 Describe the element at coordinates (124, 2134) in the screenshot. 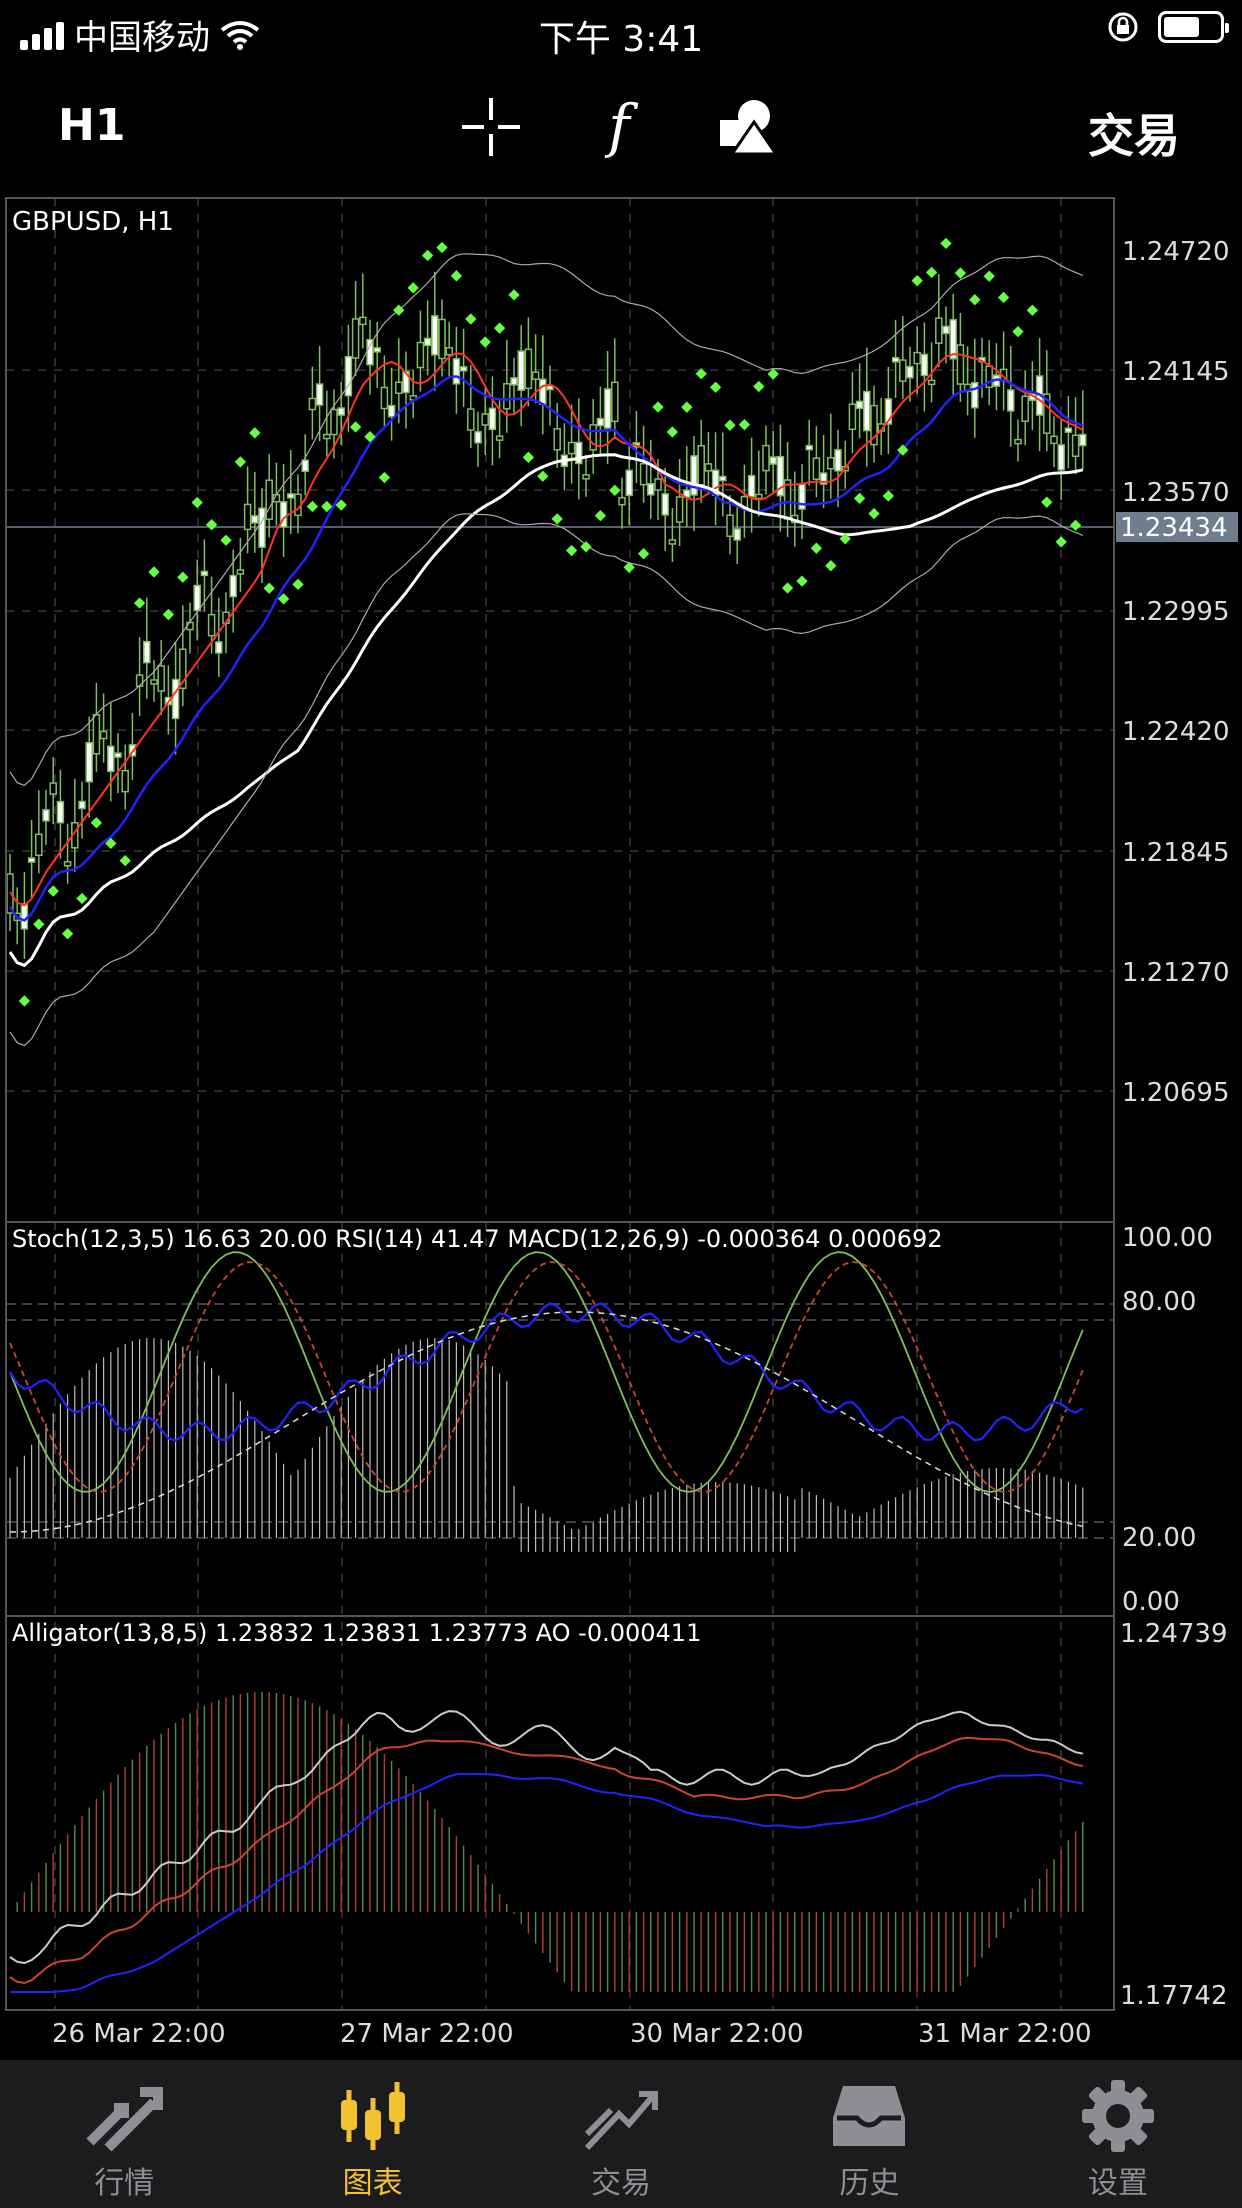

I see `tab-quotes: 行情` at that location.